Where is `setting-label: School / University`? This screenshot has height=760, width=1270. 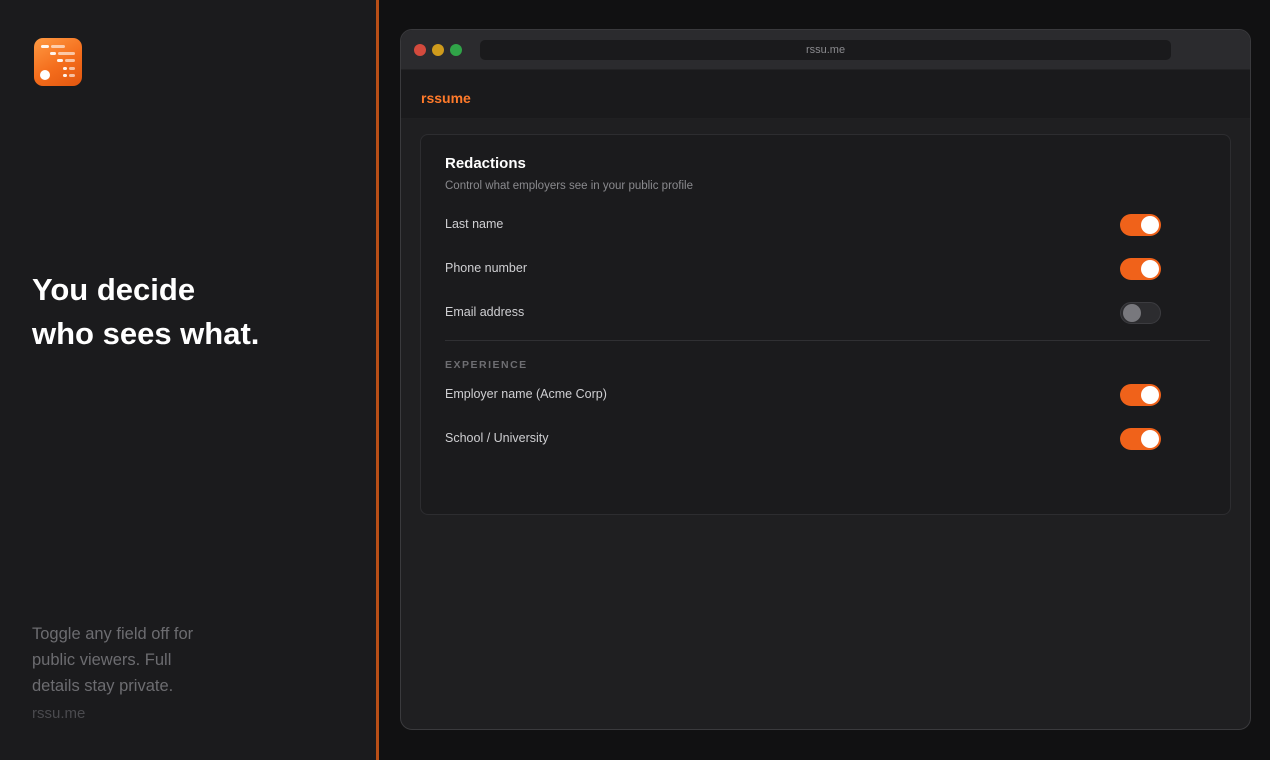 setting-label: School / University is located at coordinates (497, 438).